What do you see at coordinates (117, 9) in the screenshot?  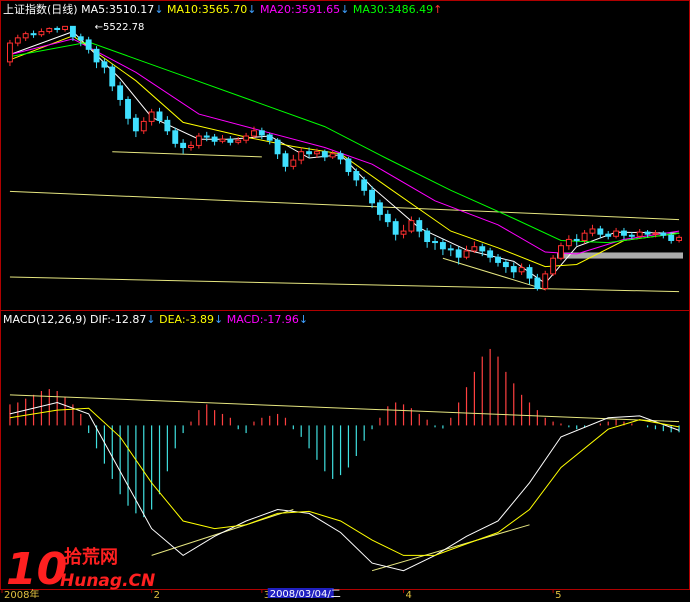 I see `indicator-readout-ma5: MA5:3510.17` at bounding box center [117, 9].